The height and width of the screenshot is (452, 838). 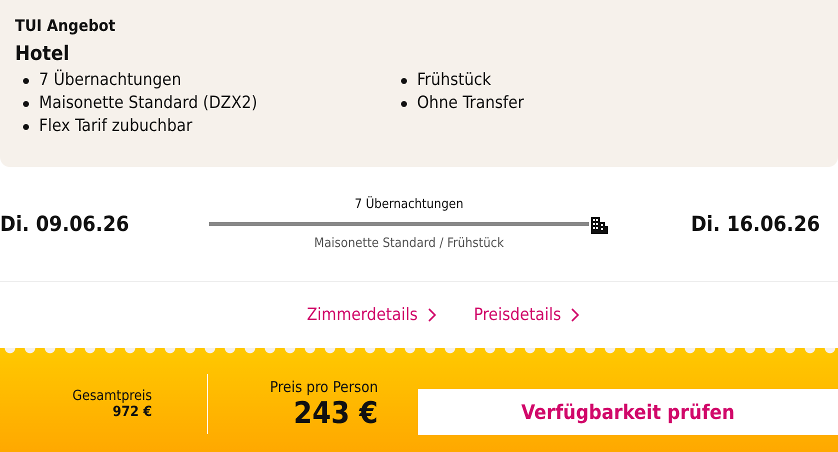 I want to click on room-text: Maisonette Standard / Frühstück, so click(x=409, y=243).